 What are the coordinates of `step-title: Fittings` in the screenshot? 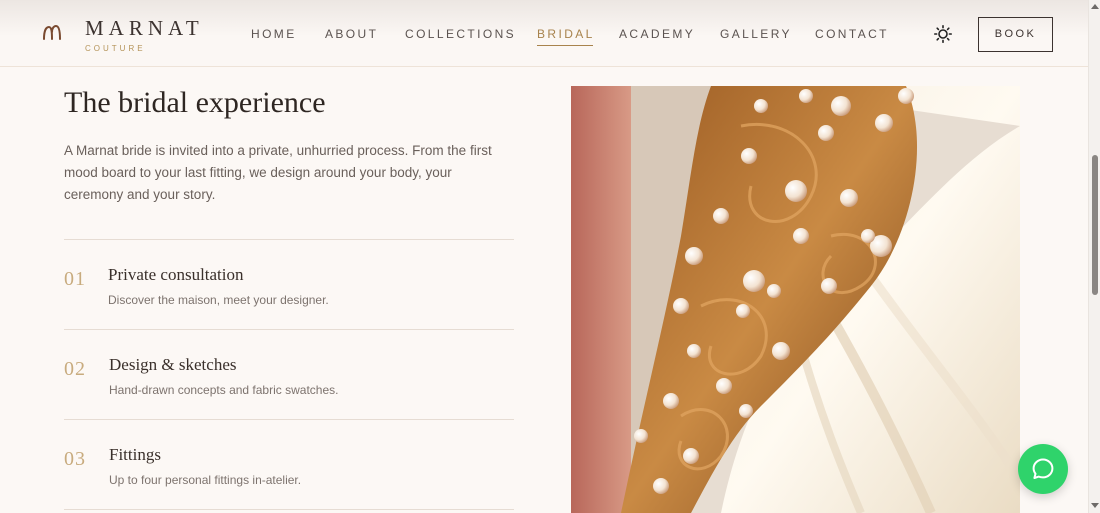 It's located at (135, 454).